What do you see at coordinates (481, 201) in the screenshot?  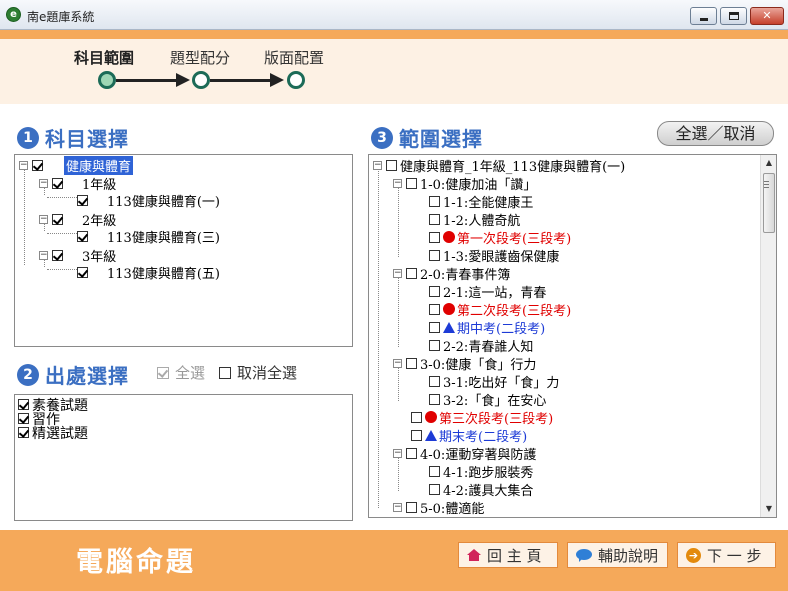 I see `range-tree-lesson: 1-1:全能健康王` at bounding box center [481, 201].